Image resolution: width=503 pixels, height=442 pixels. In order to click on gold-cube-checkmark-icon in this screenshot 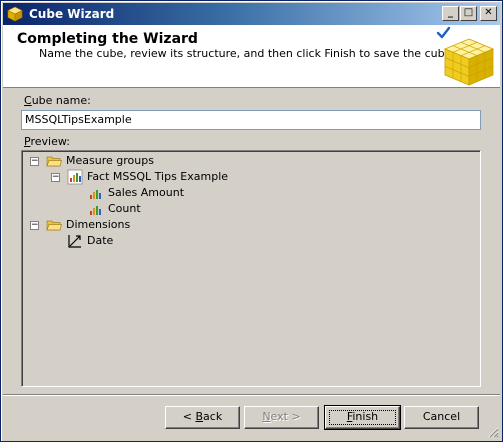, I will do `click(465, 56)`.